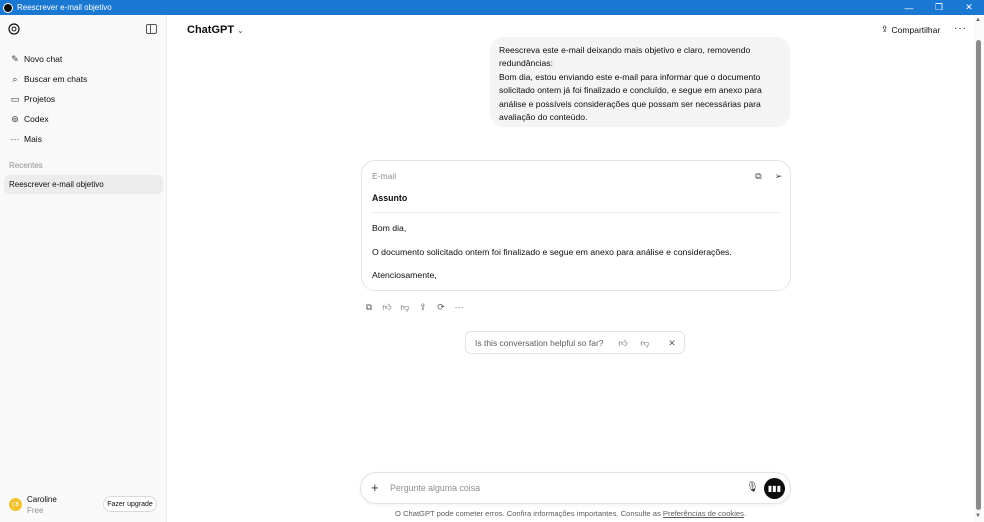  I want to click on disclaimer-end: ., so click(745, 513).